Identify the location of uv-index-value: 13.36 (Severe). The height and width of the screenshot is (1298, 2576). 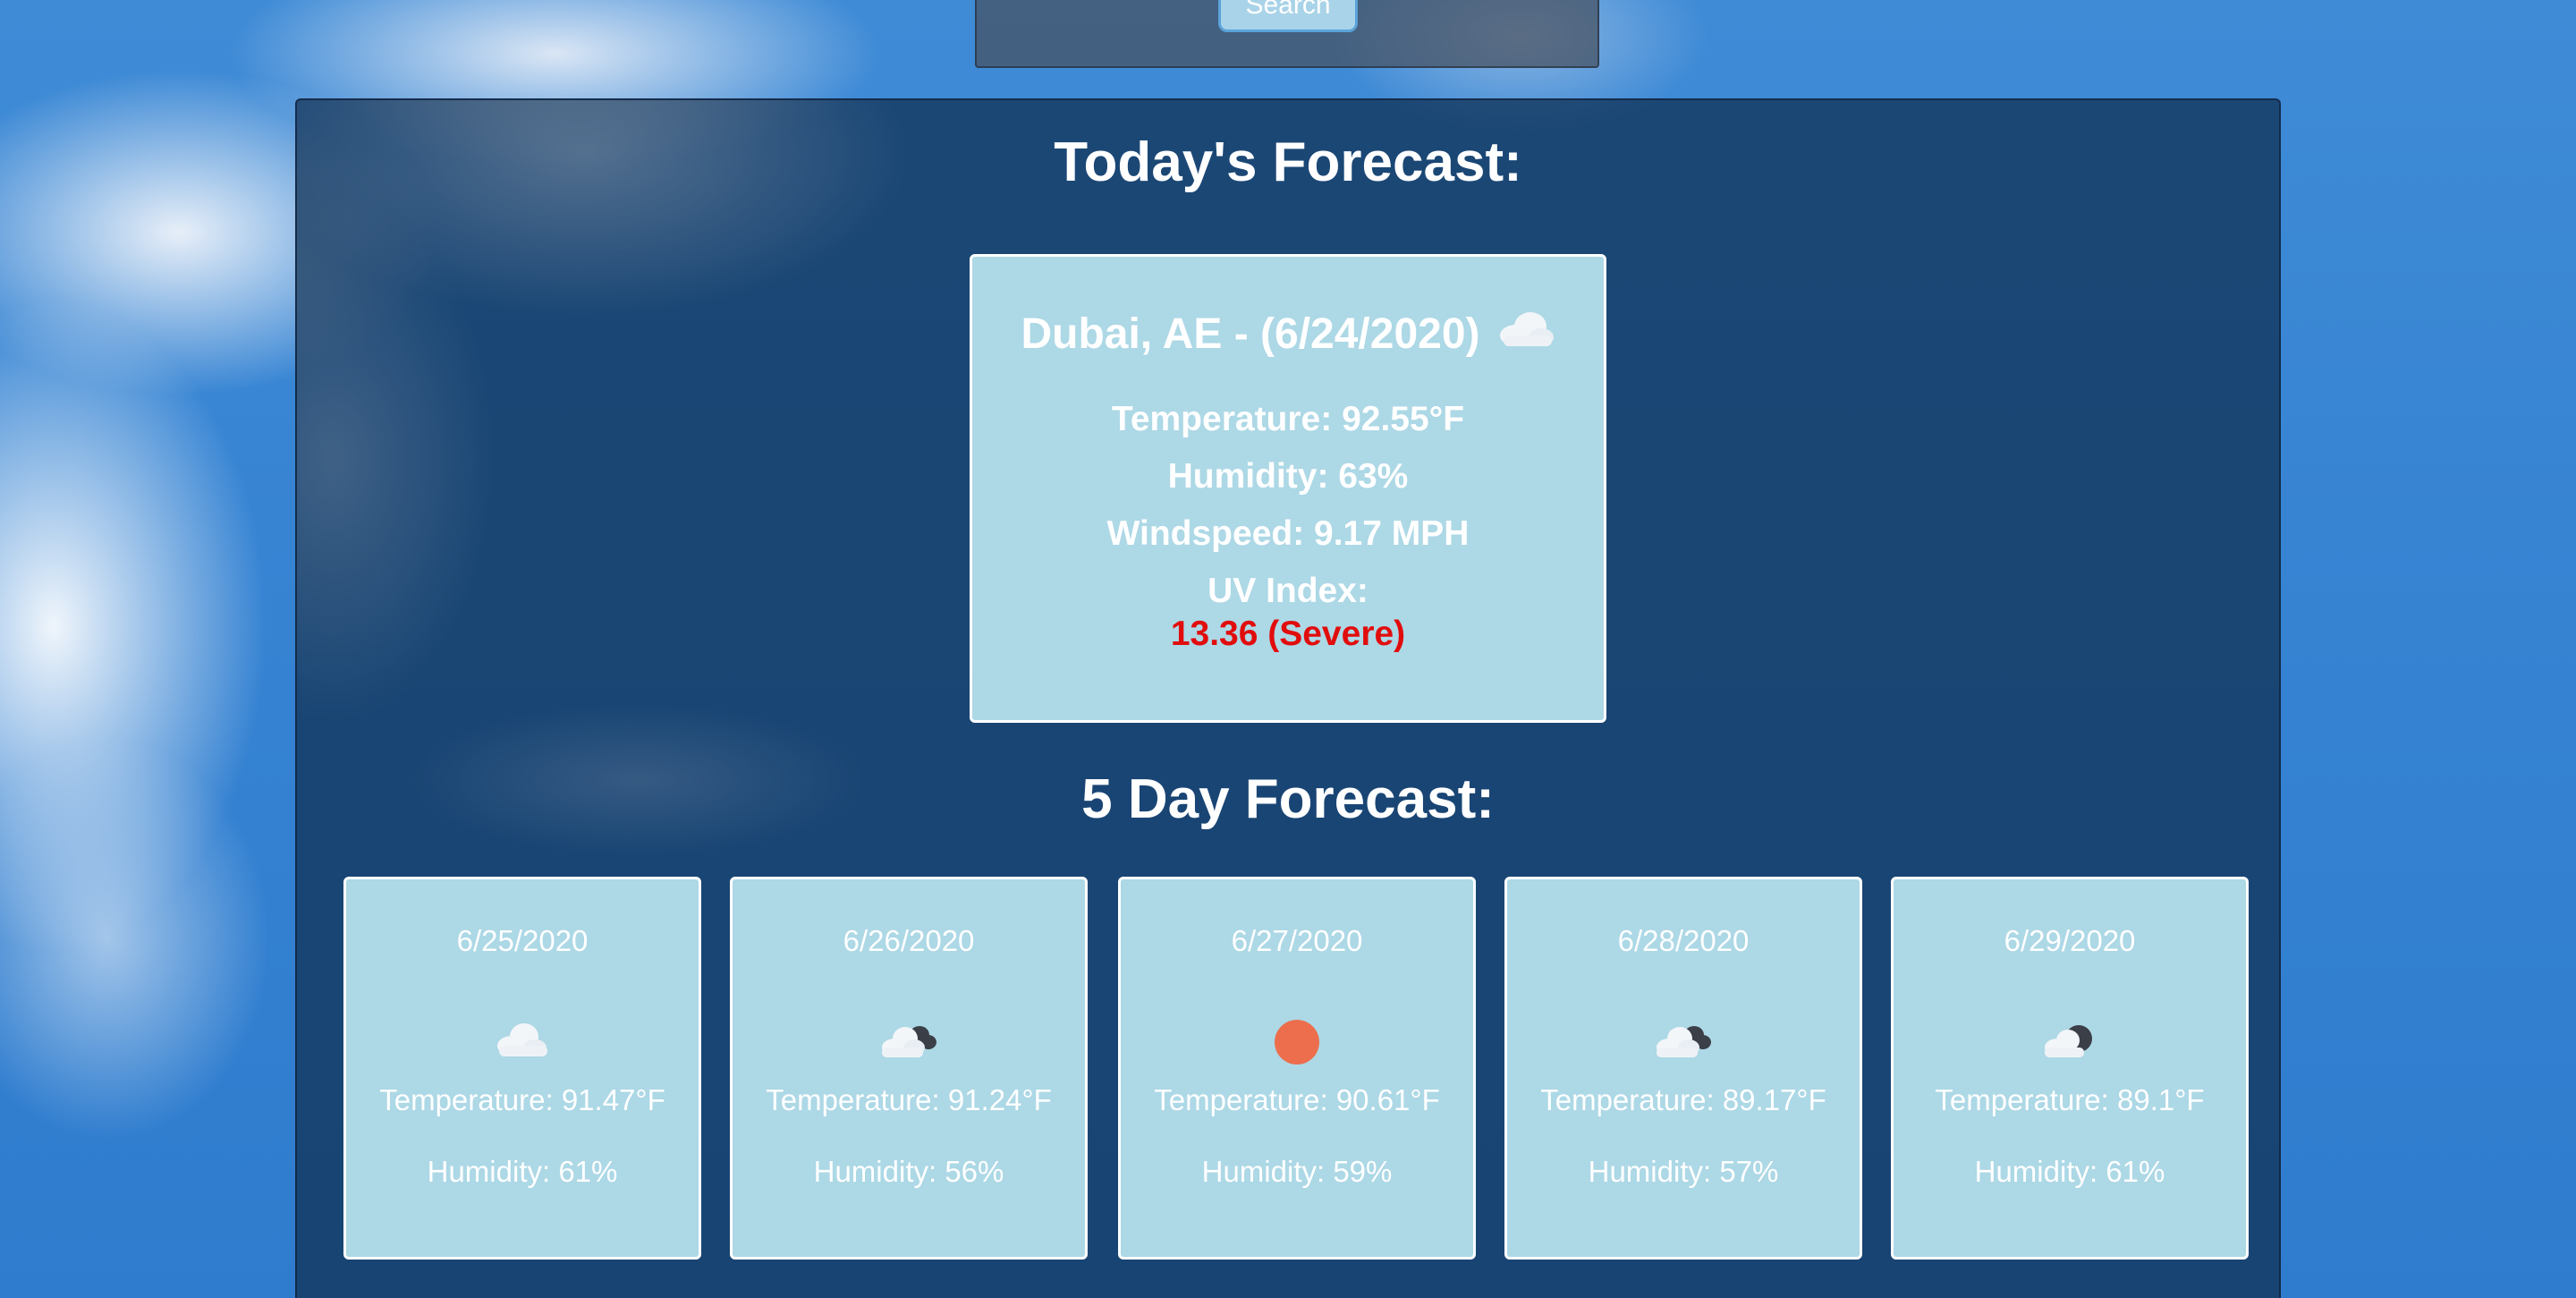
(1288, 634).